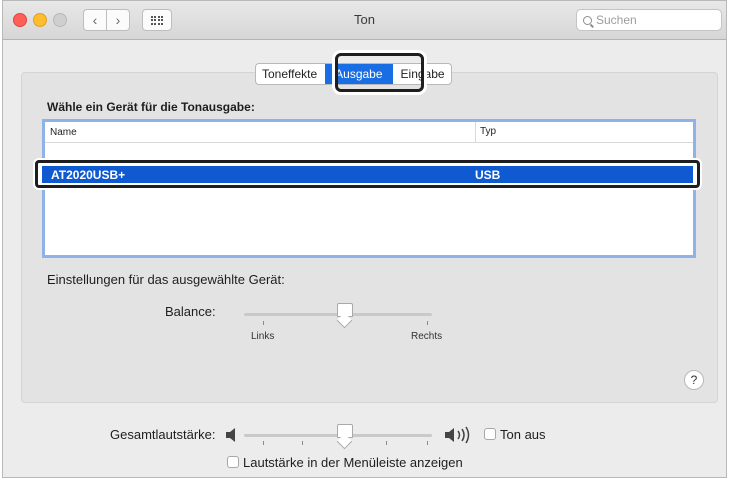  What do you see at coordinates (190, 311) in the screenshot?
I see `balance-label: Balance:` at bounding box center [190, 311].